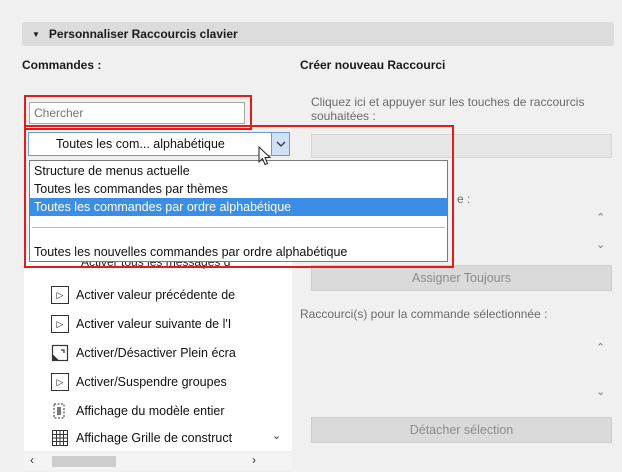  I want to click on list-item: Activer/Désactiver Plein écra, so click(158, 353).